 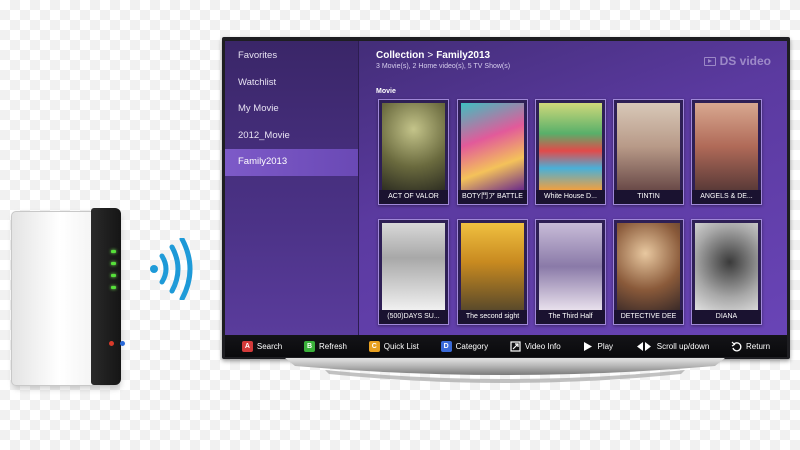 I want to click on info-icon, so click(x=515, y=346).